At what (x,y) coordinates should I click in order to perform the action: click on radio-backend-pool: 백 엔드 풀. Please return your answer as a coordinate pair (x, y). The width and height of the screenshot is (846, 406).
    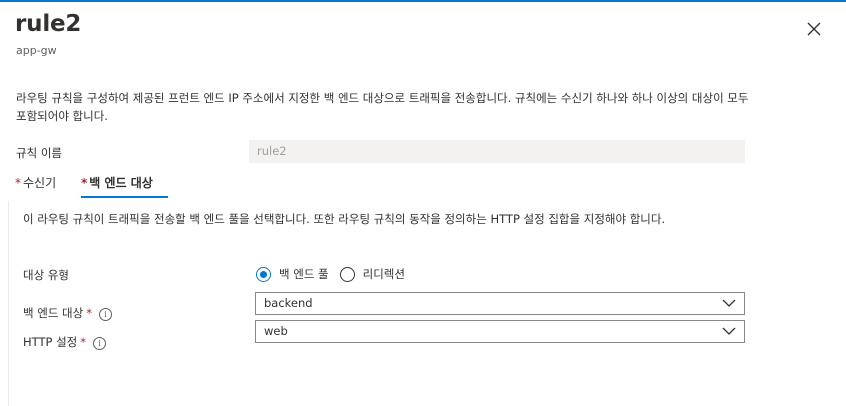
    Looking at the image, I should click on (292, 274).